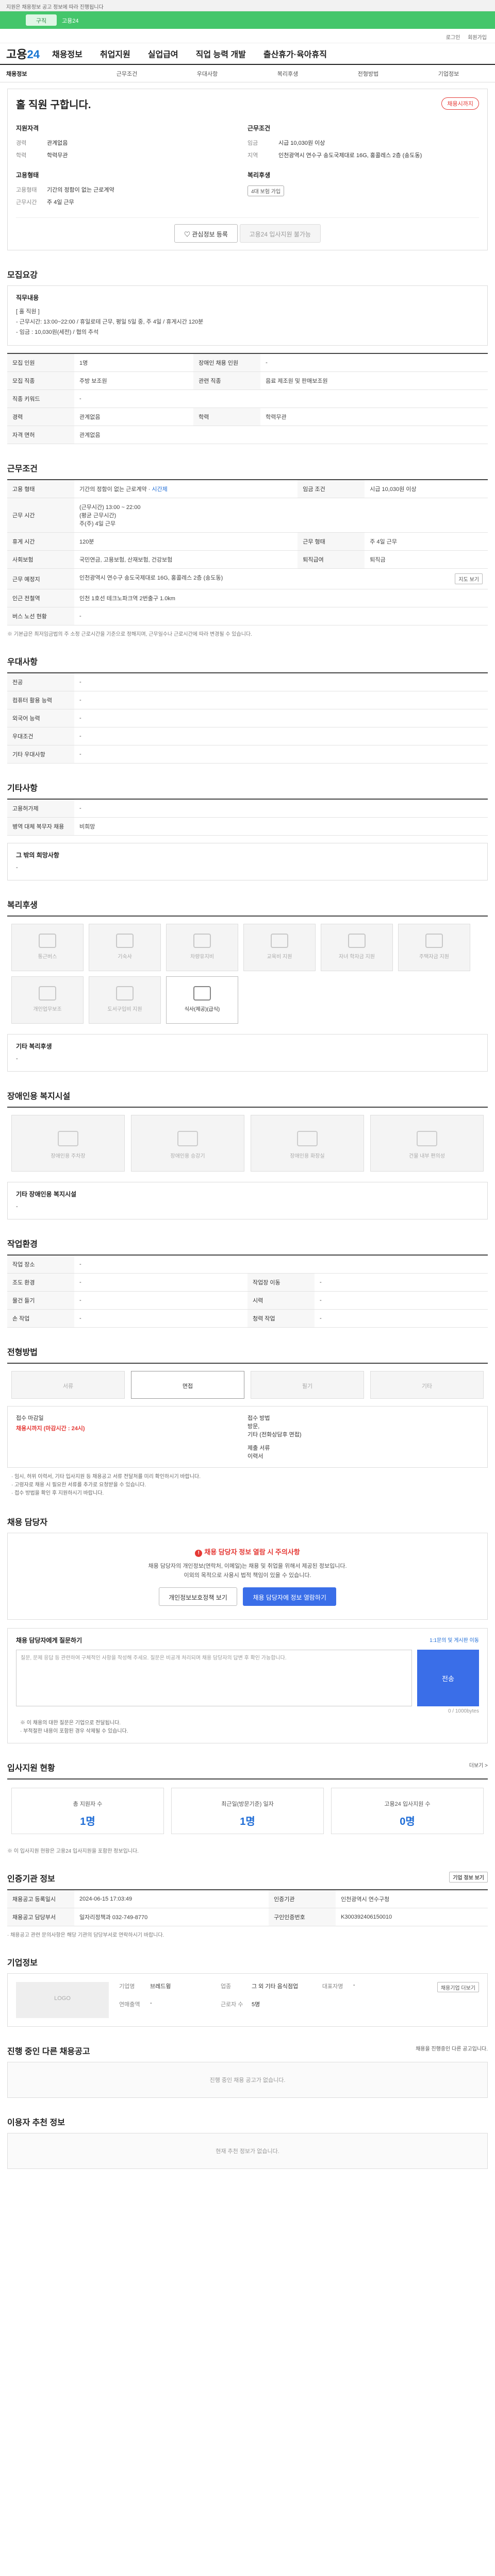 This screenshot has height=2576, width=495. What do you see at coordinates (47, 993) in the screenshot?
I see `assist-icon` at bounding box center [47, 993].